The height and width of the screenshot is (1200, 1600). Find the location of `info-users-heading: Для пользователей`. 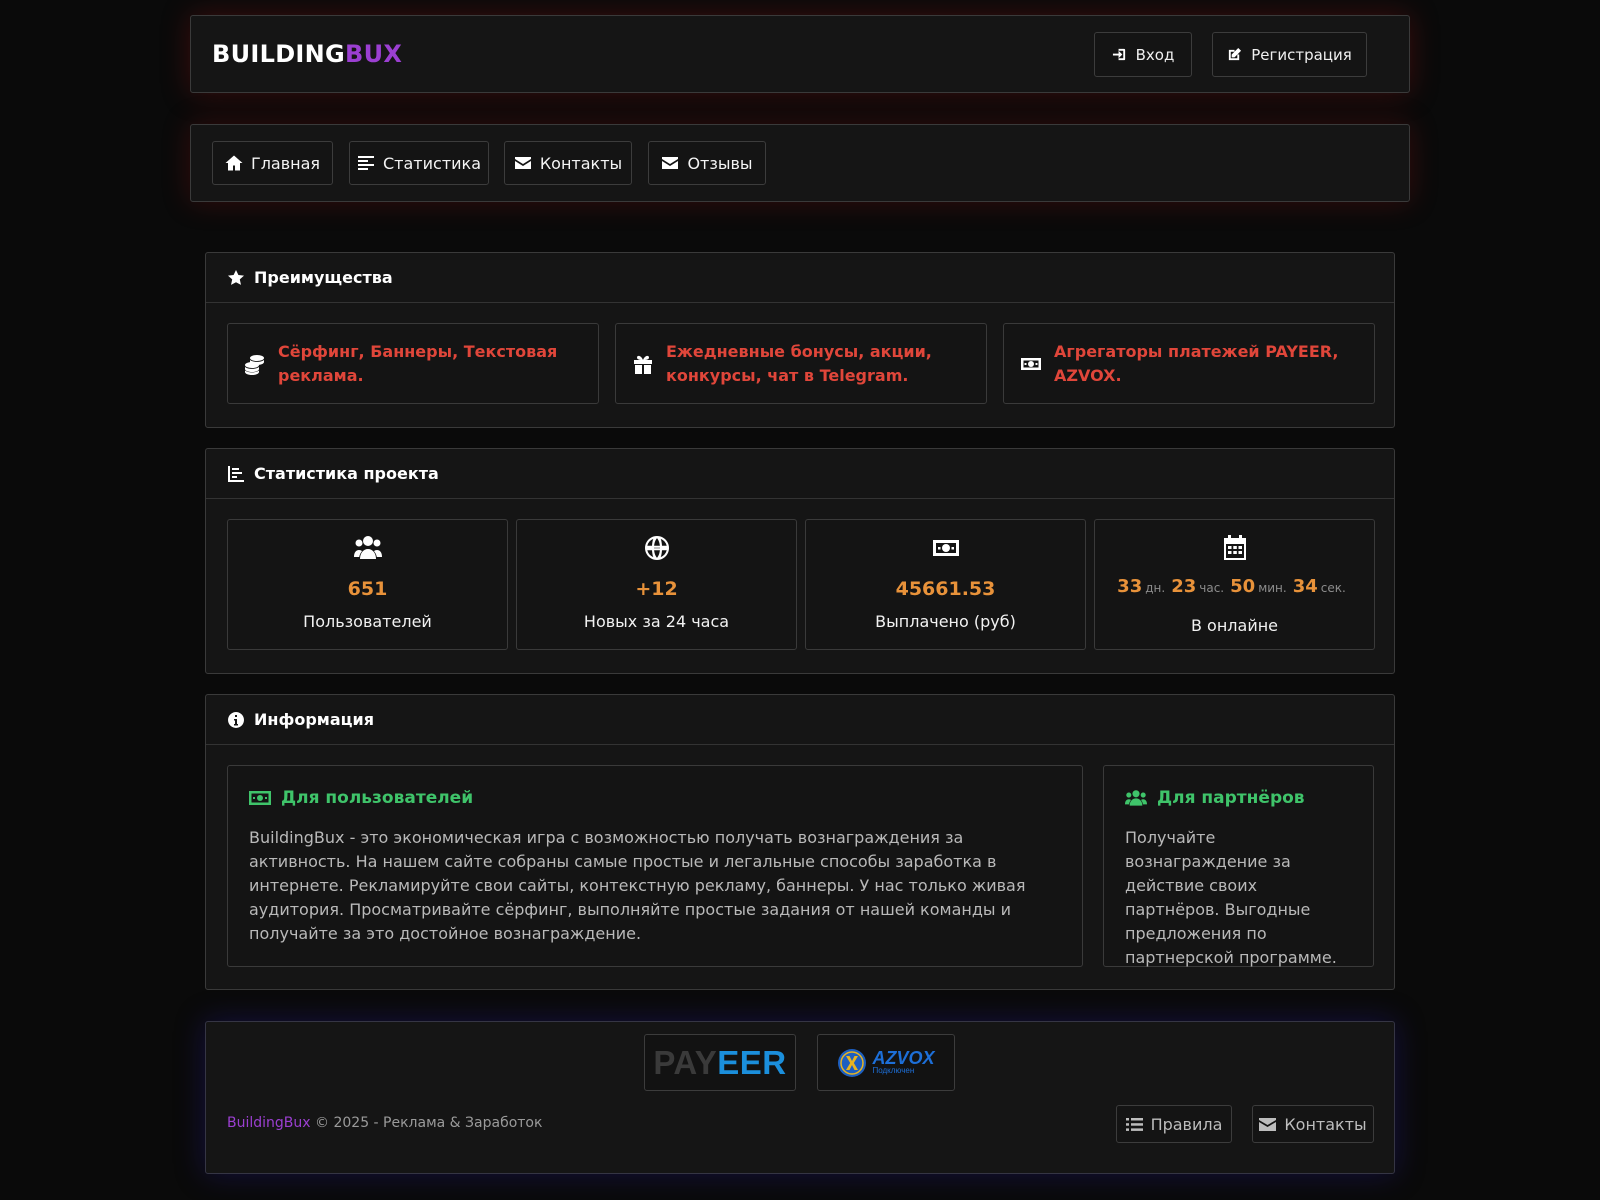

info-users-heading: Для пользователей is located at coordinates (377, 798).